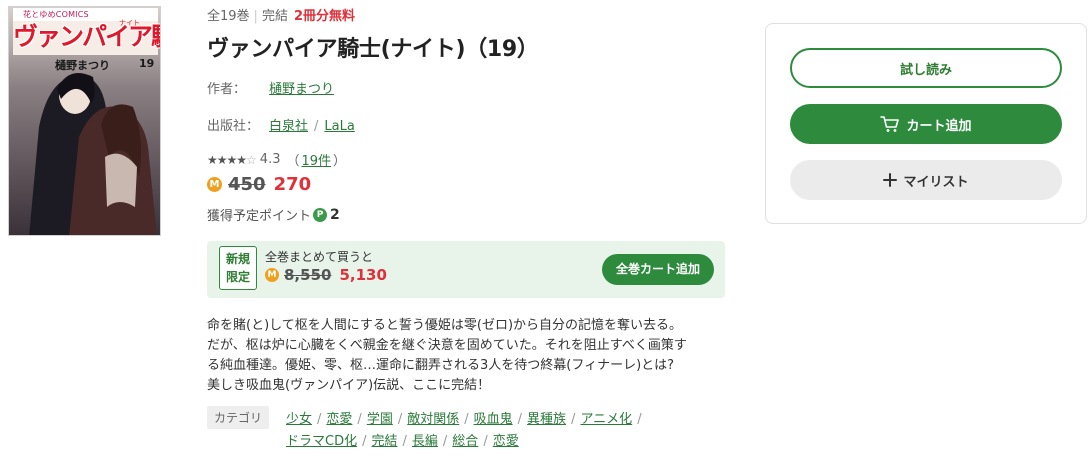 The image size is (1092, 463). Describe the element at coordinates (237, 277) in the screenshot. I see `badge-line-2: 限定` at that location.